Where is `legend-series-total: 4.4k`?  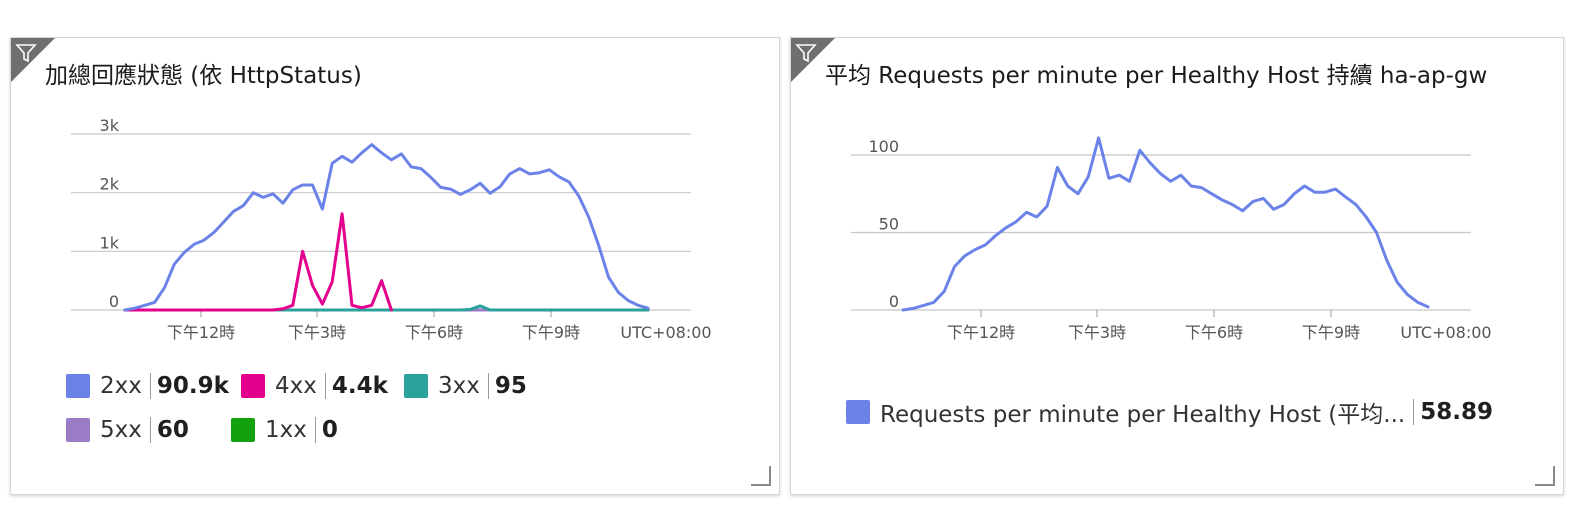
legend-series-total: 4.4k is located at coordinates (359, 386).